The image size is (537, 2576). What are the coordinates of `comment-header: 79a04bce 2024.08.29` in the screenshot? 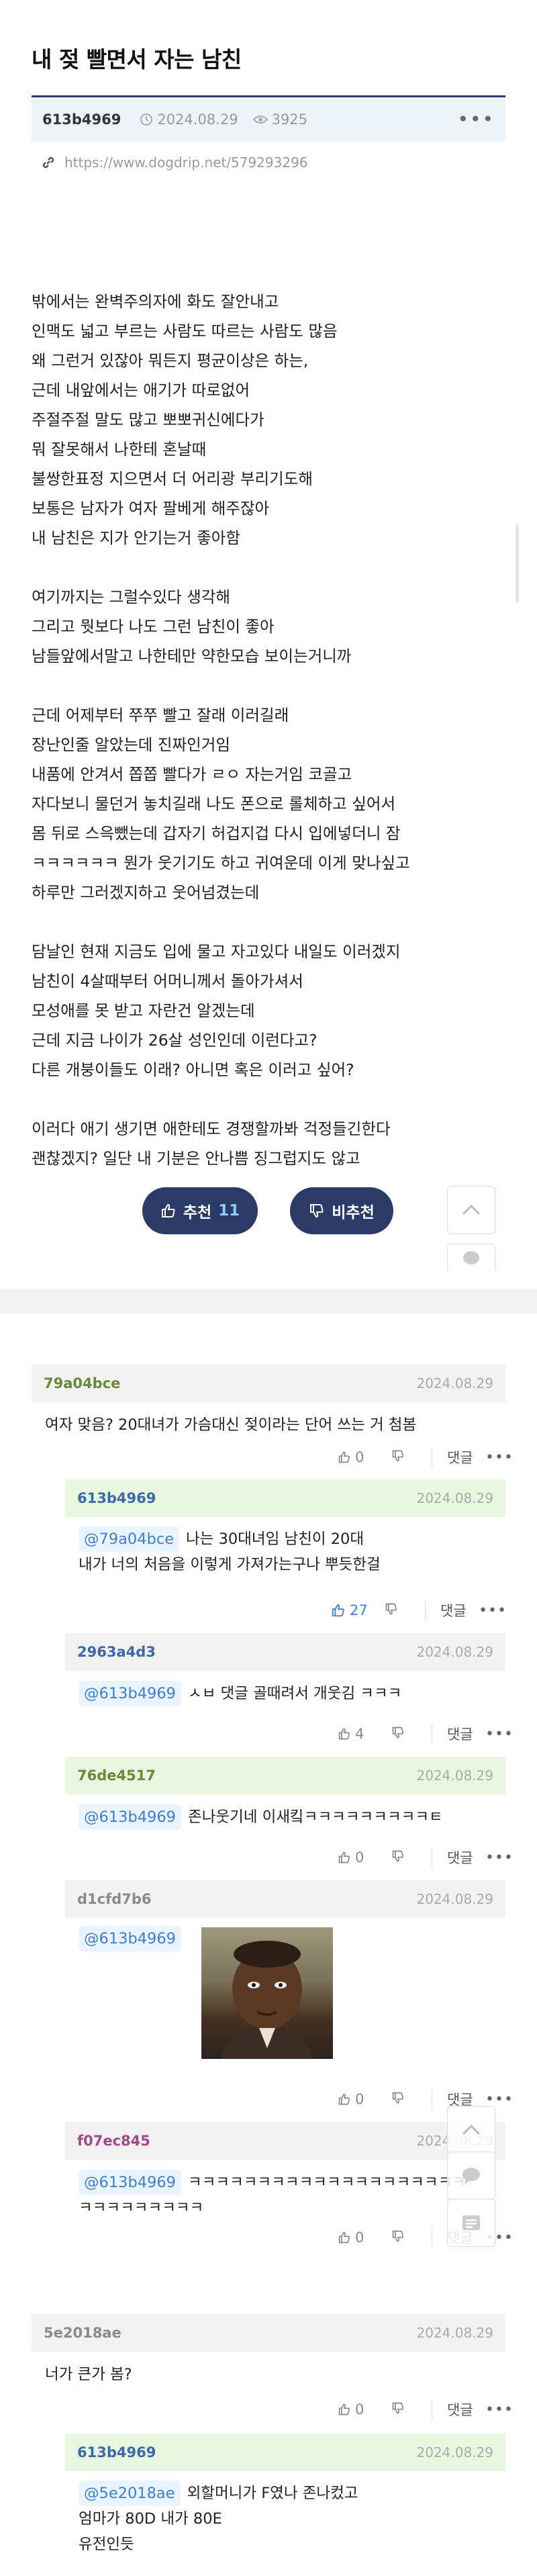 It's located at (268, 1383).